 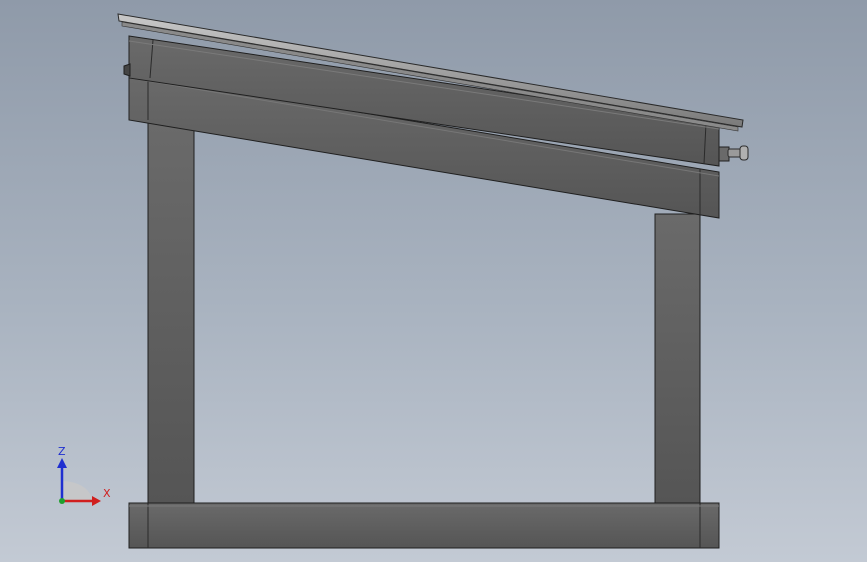 What do you see at coordinates (107, 493) in the screenshot?
I see `x-axis-label: X` at bounding box center [107, 493].